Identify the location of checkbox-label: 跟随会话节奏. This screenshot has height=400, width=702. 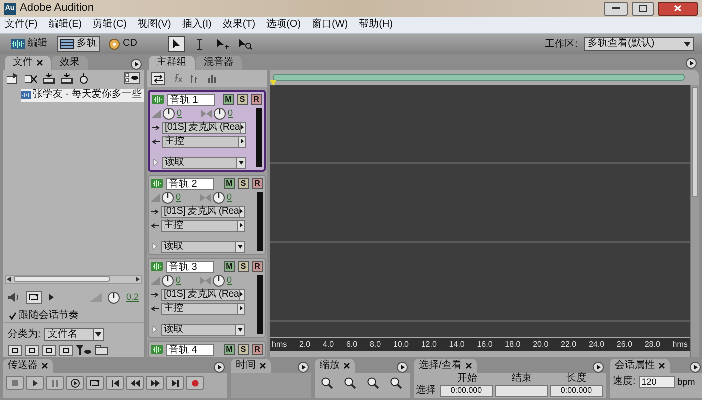
(49, 315).